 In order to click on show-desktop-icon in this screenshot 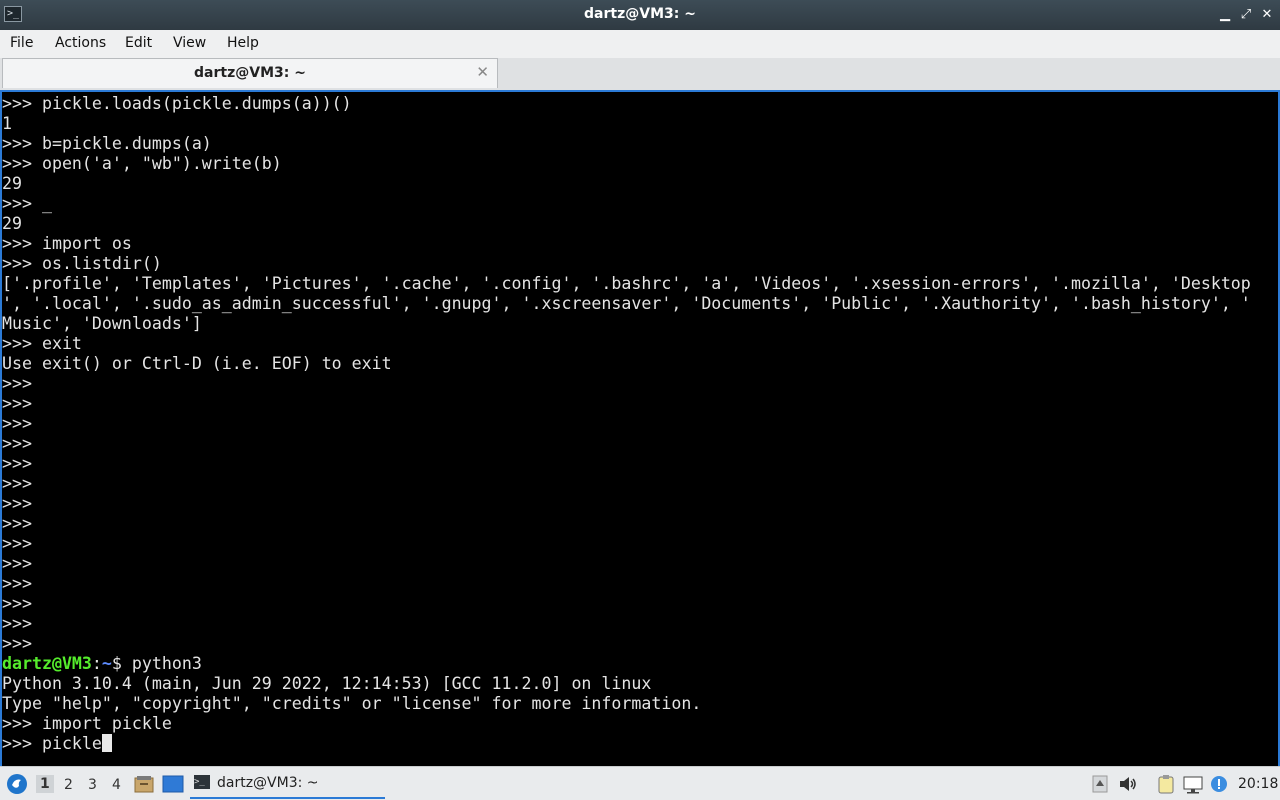, I will do `click(173, 784)`.